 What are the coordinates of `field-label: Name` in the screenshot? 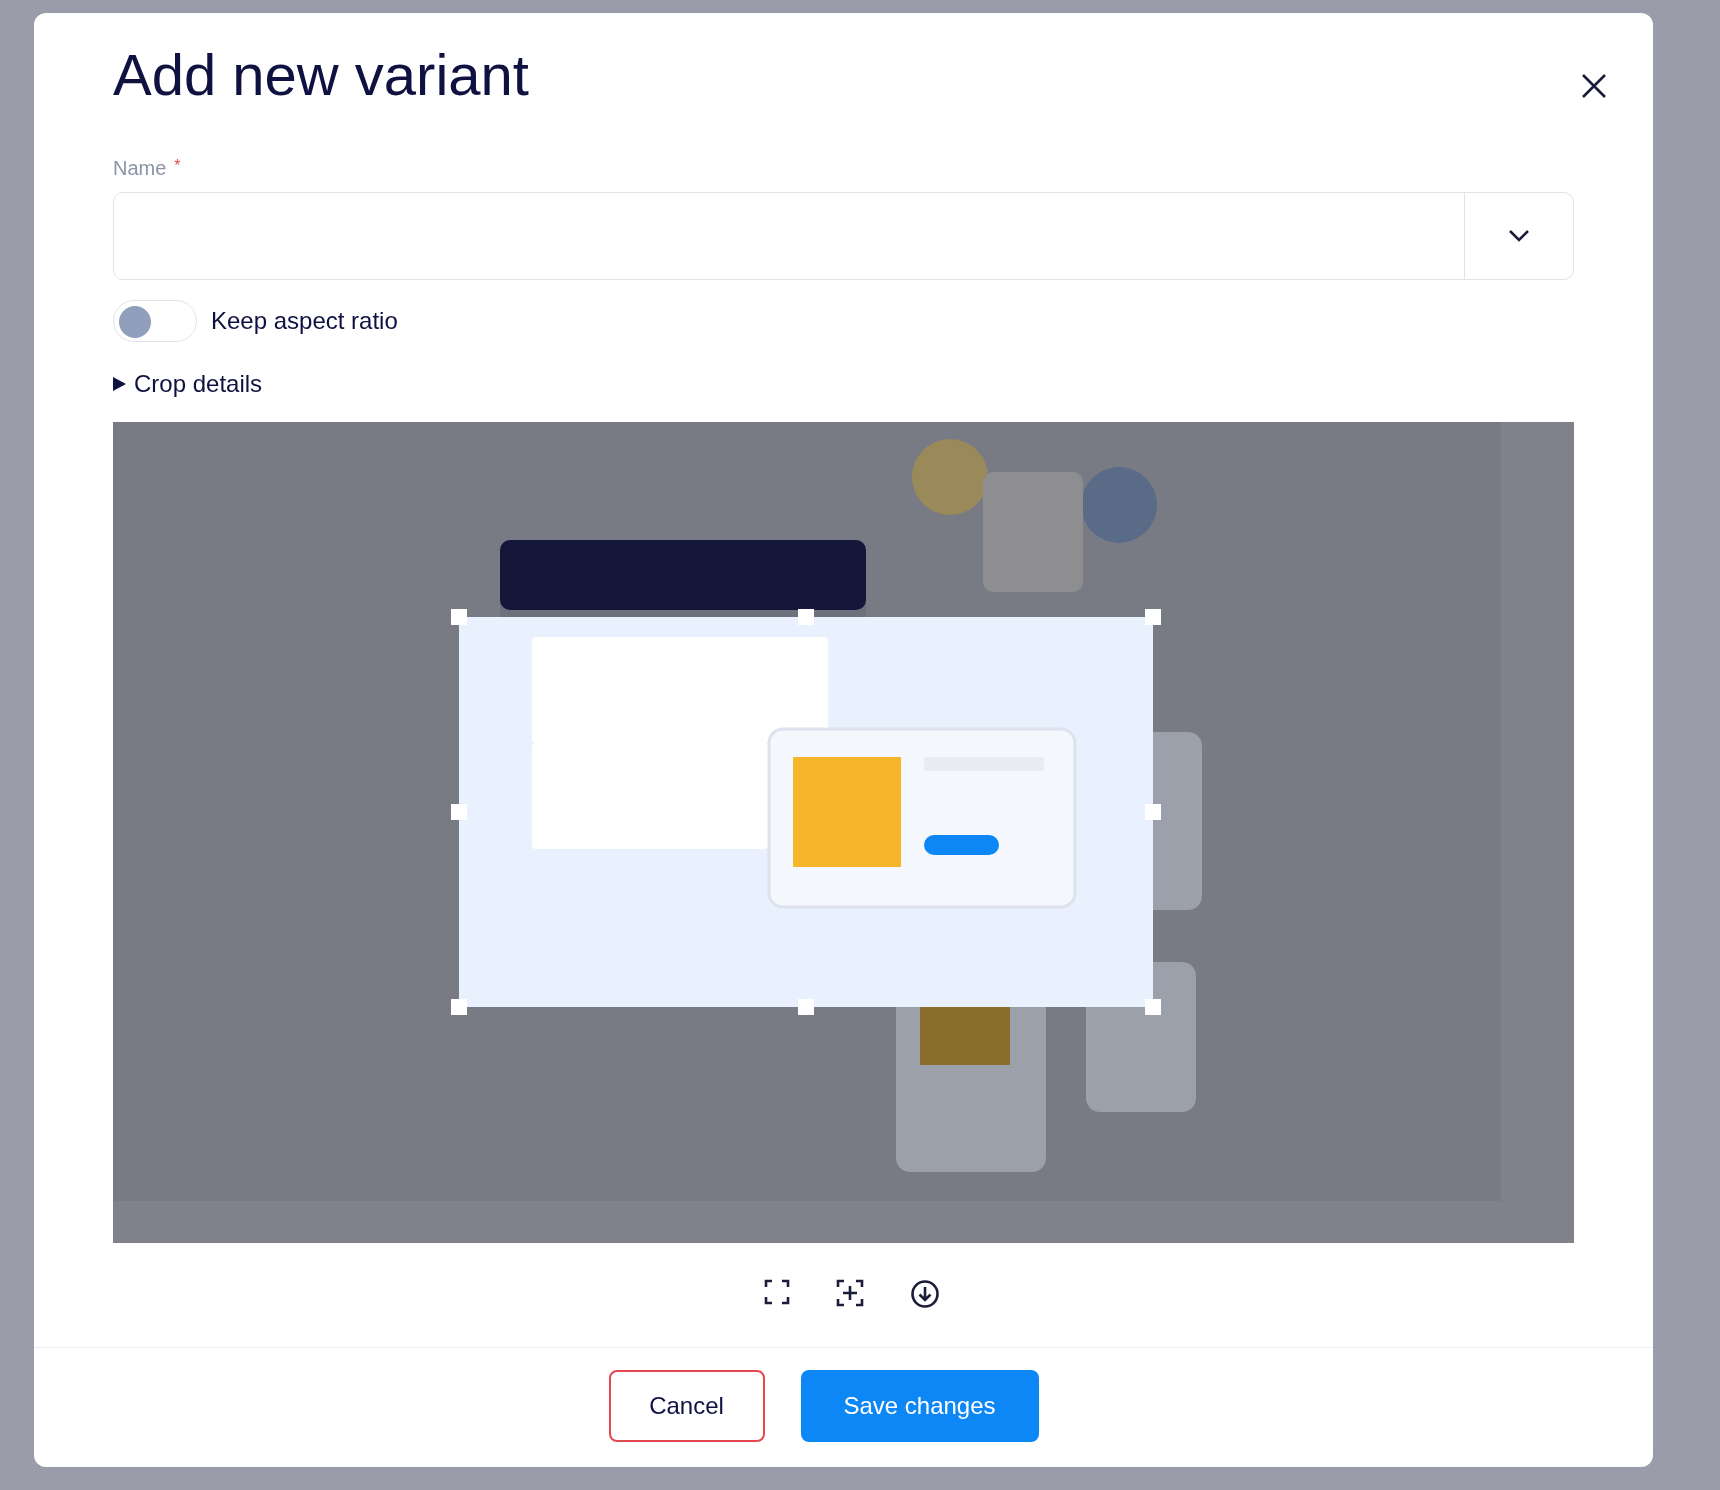 It's located at (140, 168).